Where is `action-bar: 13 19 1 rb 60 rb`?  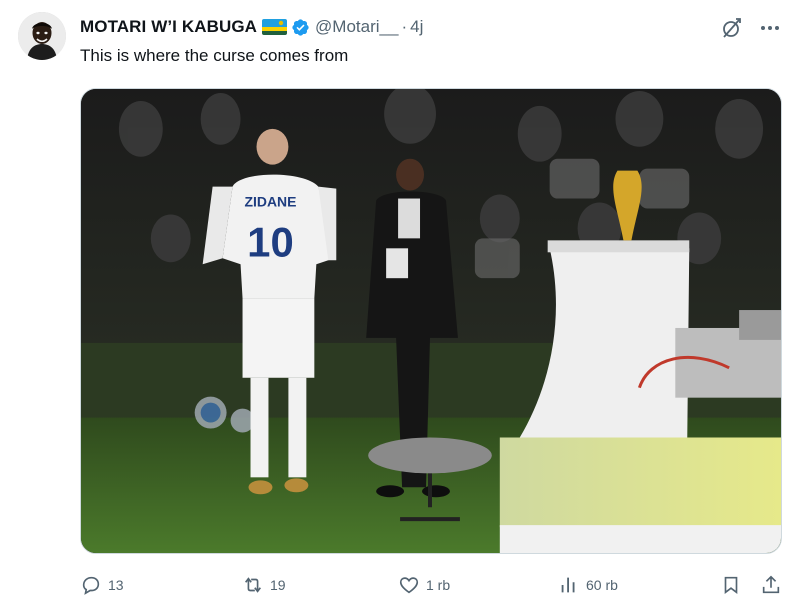
action-bar: 13 19 1 rb 60 rb is located at coordinates (431, 587).